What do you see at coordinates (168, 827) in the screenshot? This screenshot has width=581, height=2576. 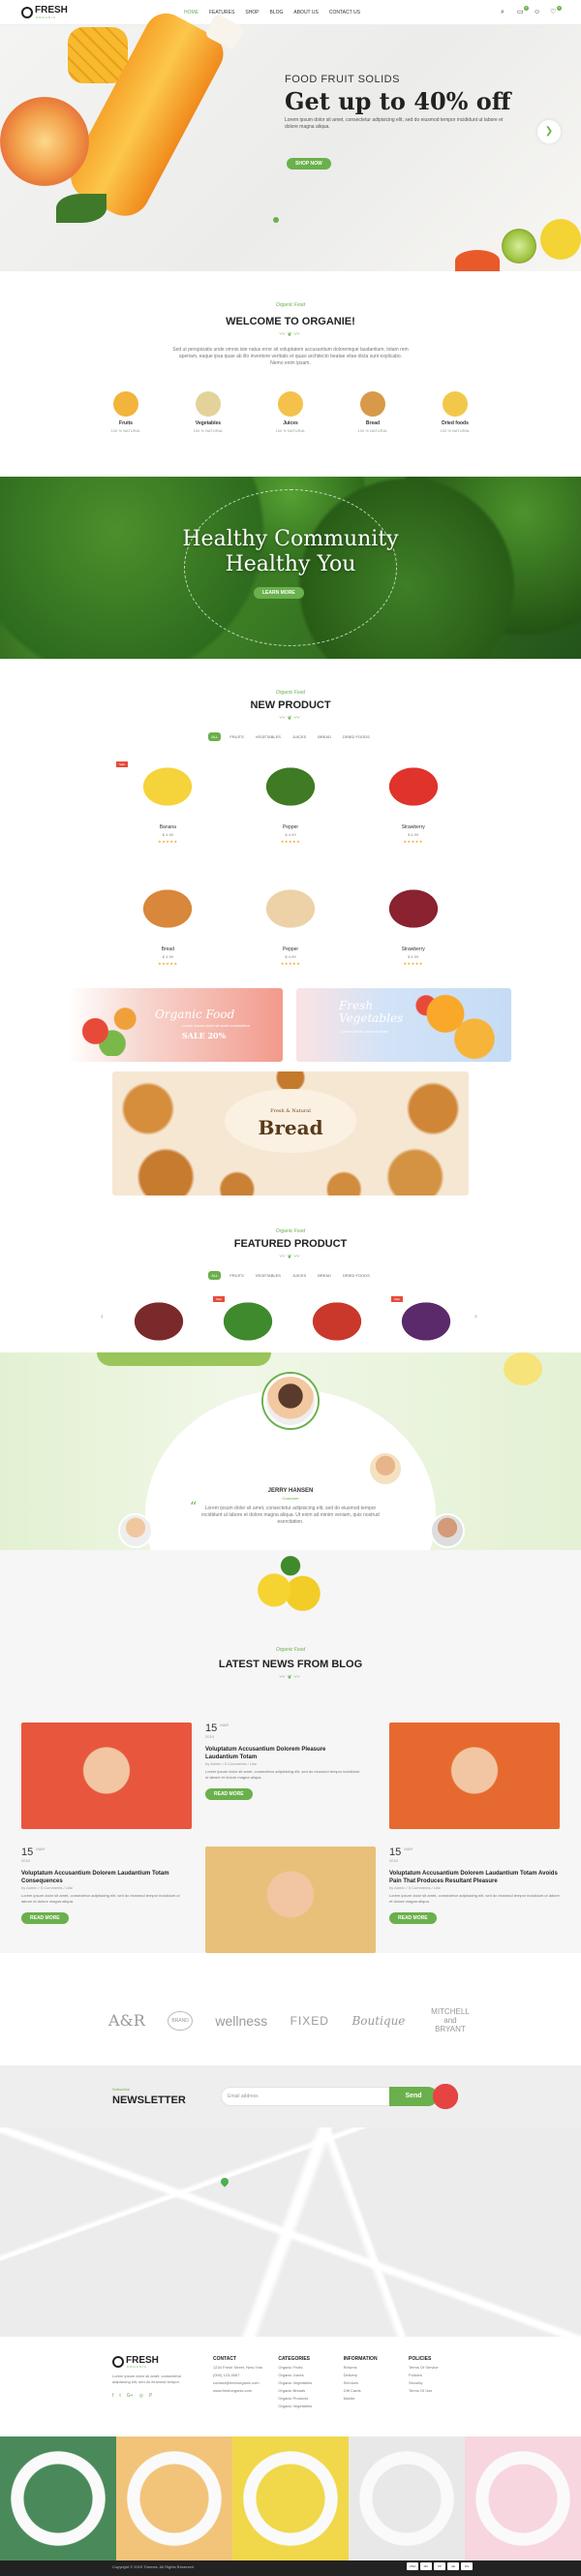 I see `product-name: Banana` at bounding box center [168, 827].